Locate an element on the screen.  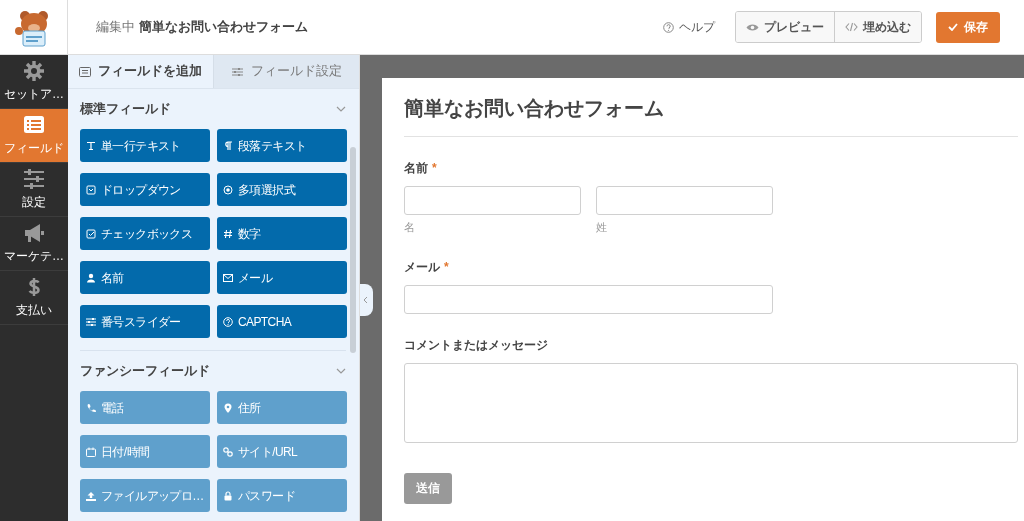
checkbox-icon is located at coordinates (91, 233).